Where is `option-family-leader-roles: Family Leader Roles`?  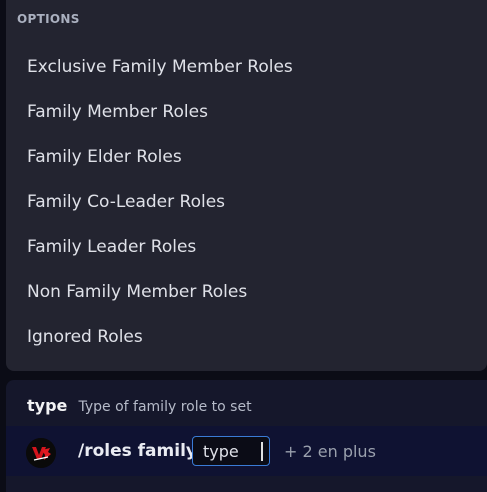
option-family-leader-roles: Family Leader Roles is located at coordinates (246, 247).